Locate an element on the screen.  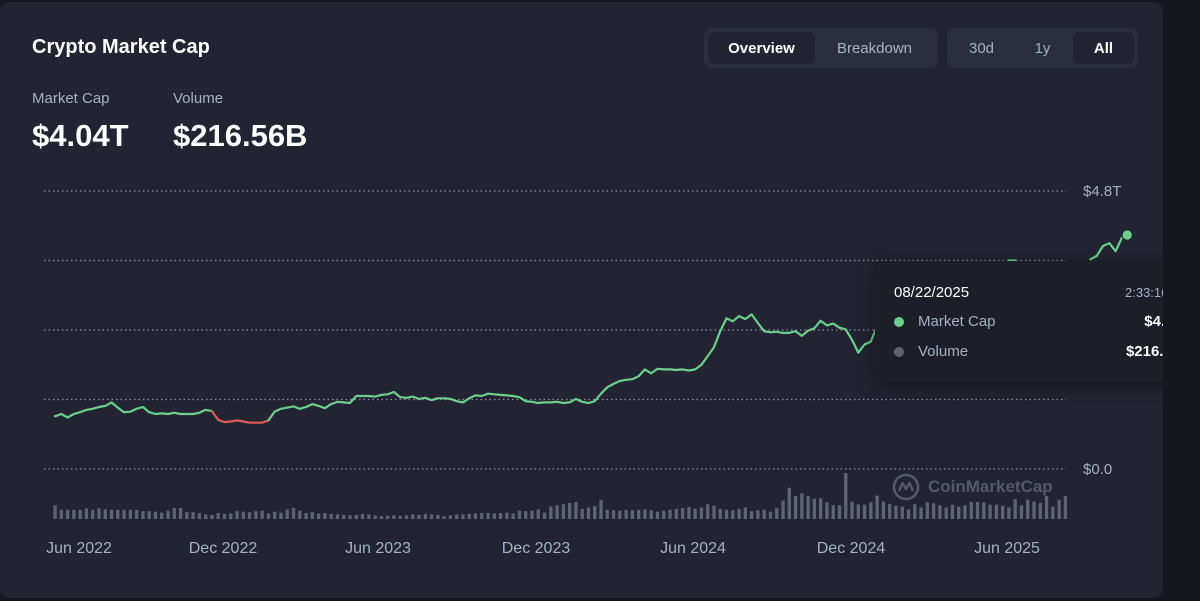
x-tick-label-6: Jun 2025 is located at coordinates (1007, 548).